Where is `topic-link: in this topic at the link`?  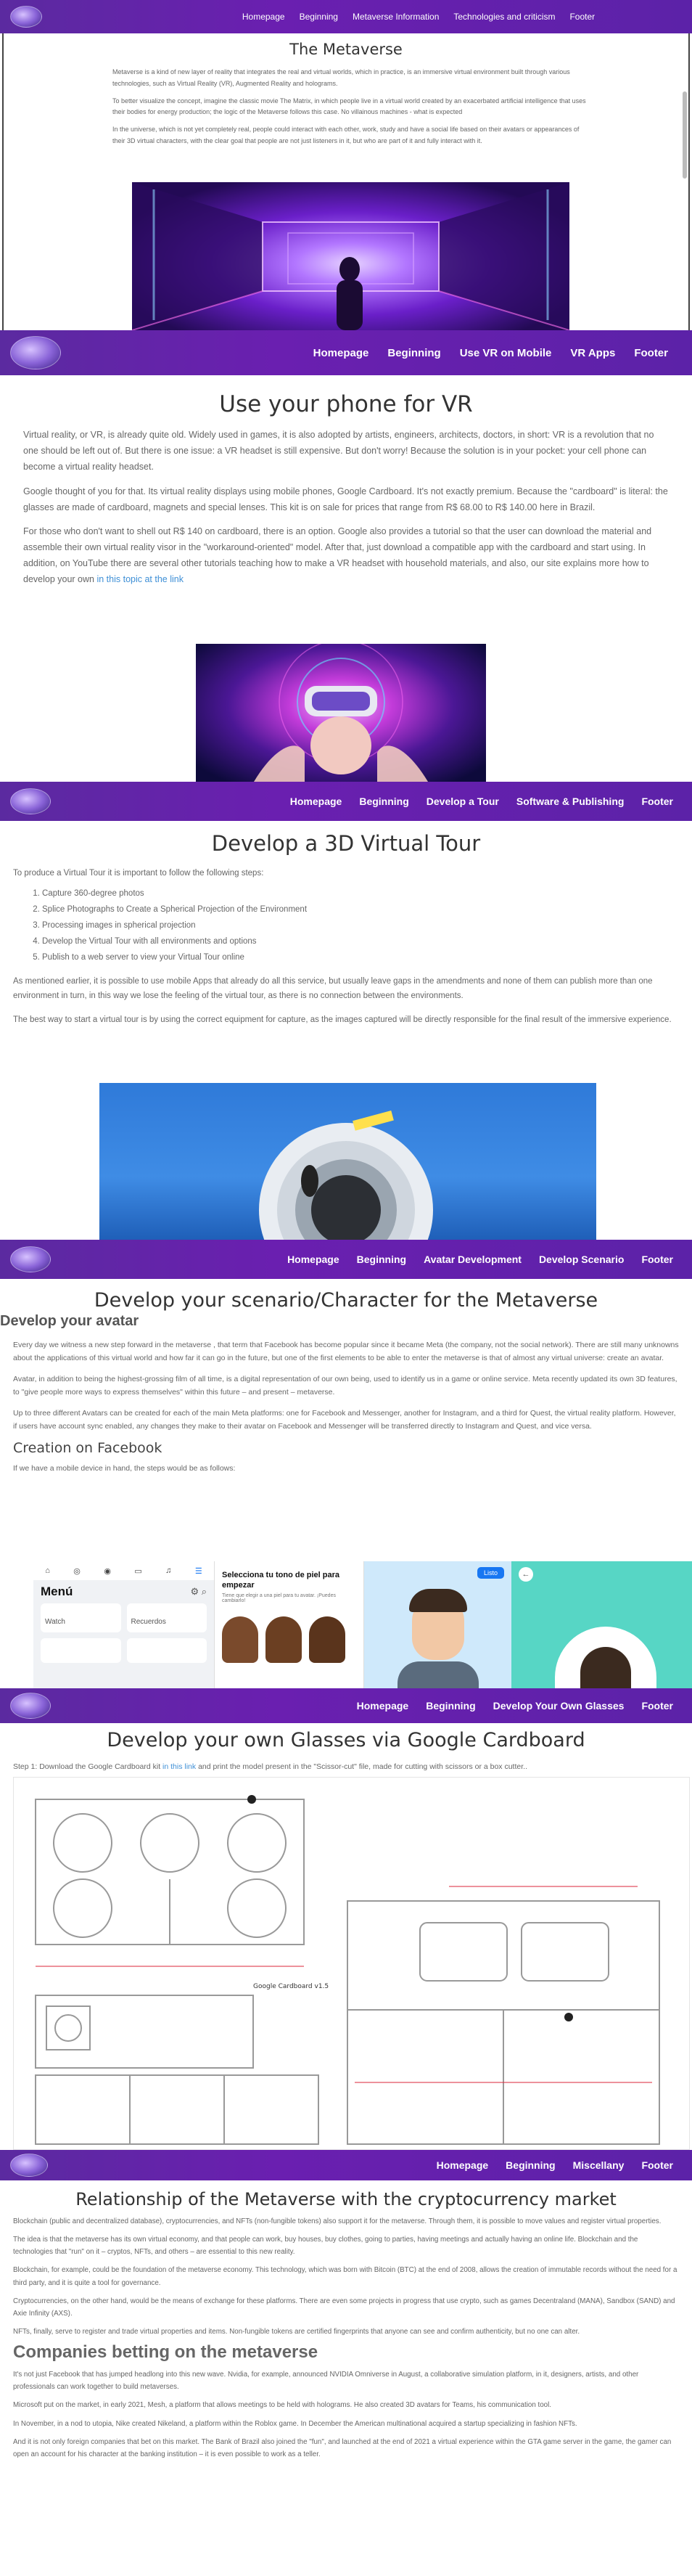
topic-link: in this topic at the link is located at coordinates (140, 579).